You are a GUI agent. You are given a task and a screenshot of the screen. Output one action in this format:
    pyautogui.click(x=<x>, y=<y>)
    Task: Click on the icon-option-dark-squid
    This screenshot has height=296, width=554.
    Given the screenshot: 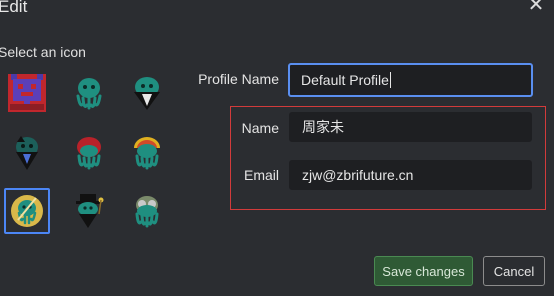 What is the action you would take?
    pyautogui.click(x=27, y=153)
    